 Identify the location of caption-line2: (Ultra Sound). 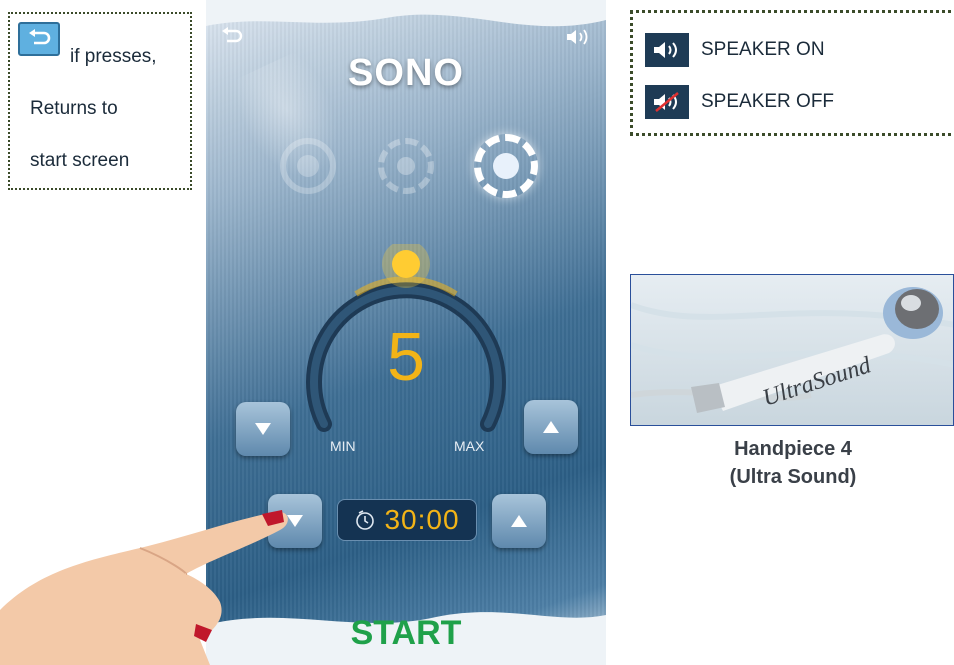
(793, 477).